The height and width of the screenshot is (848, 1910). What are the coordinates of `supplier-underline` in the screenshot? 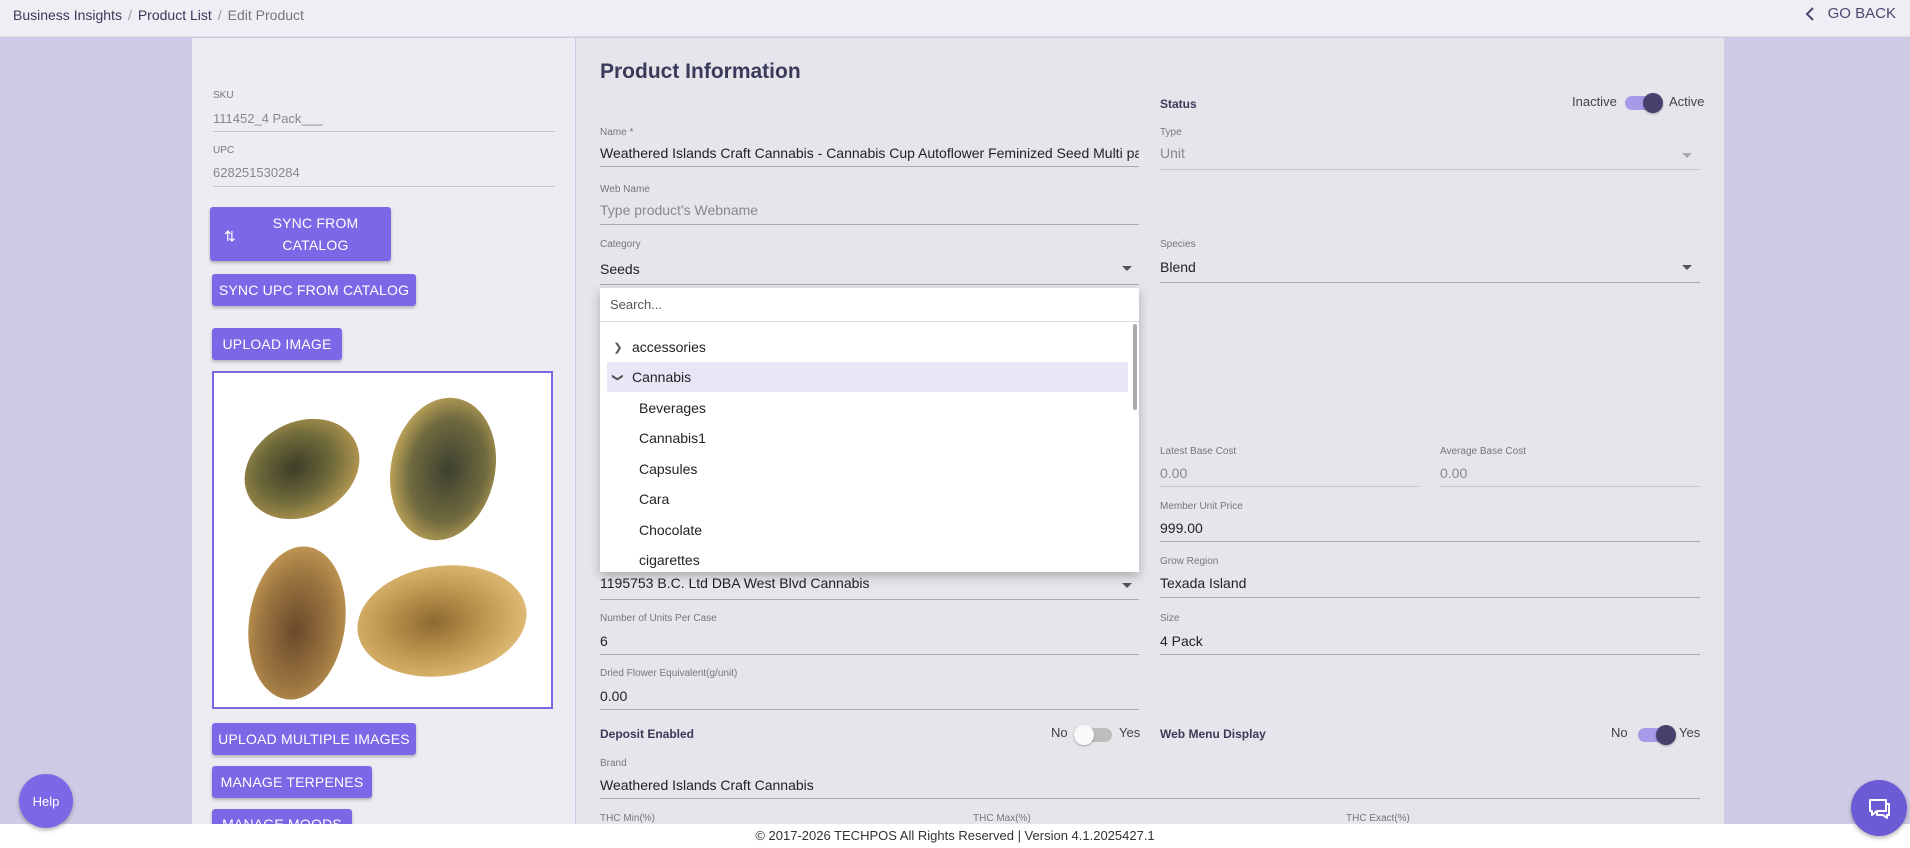 It's located at (869, 599).